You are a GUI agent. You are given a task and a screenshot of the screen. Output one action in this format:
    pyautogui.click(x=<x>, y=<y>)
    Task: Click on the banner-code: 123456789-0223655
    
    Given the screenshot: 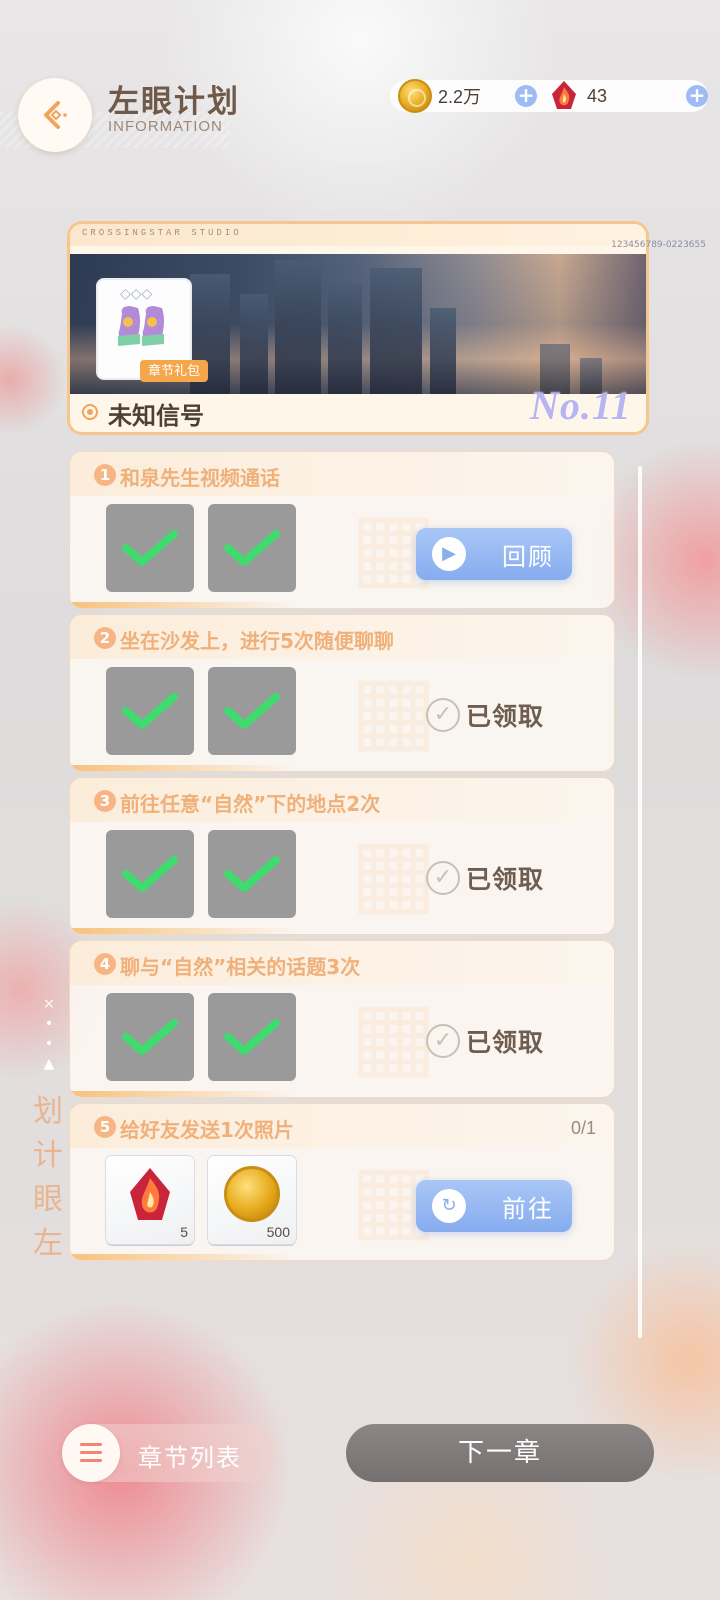 What is the action you would take?
    pyautogui.click(x=658, y=245)
    